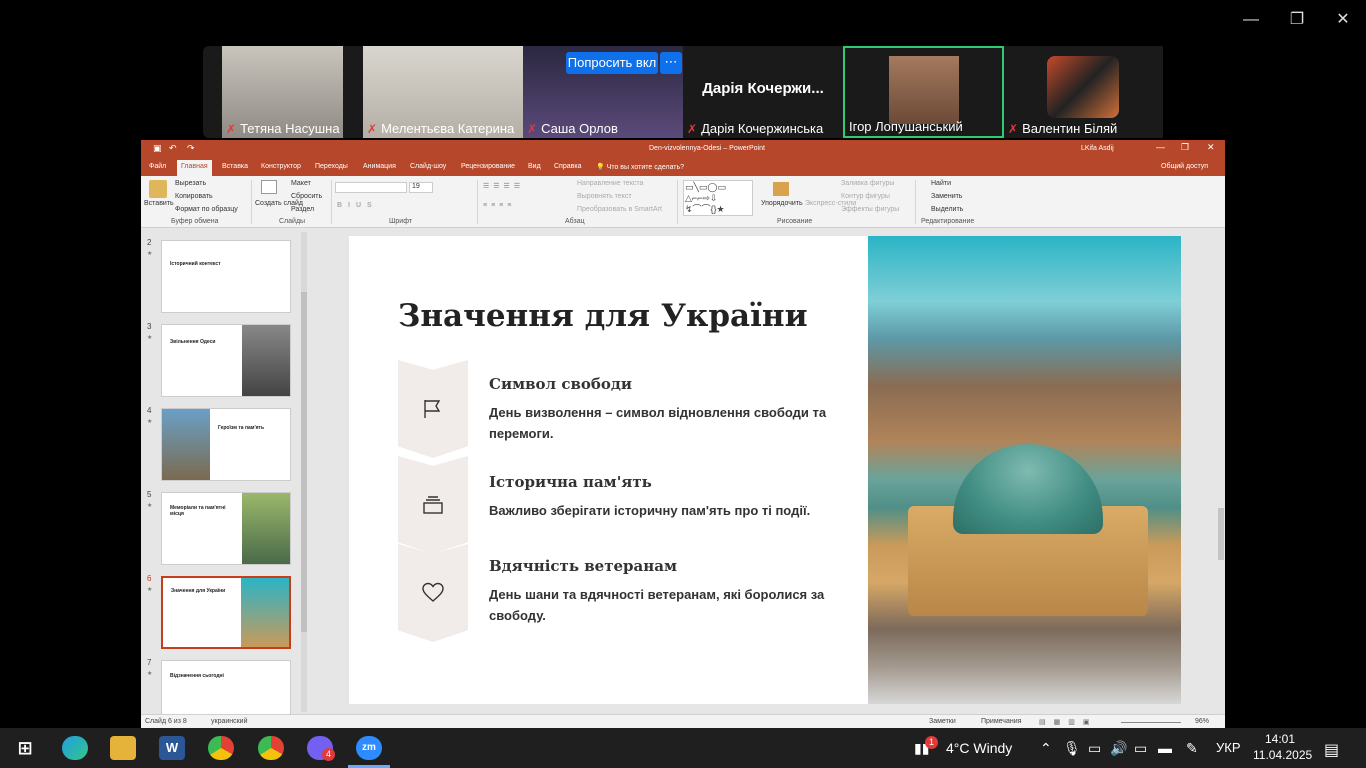 This screenshot has width=1366, height=768. I want to click on battery-icon: ▬, so click(1165, 748).